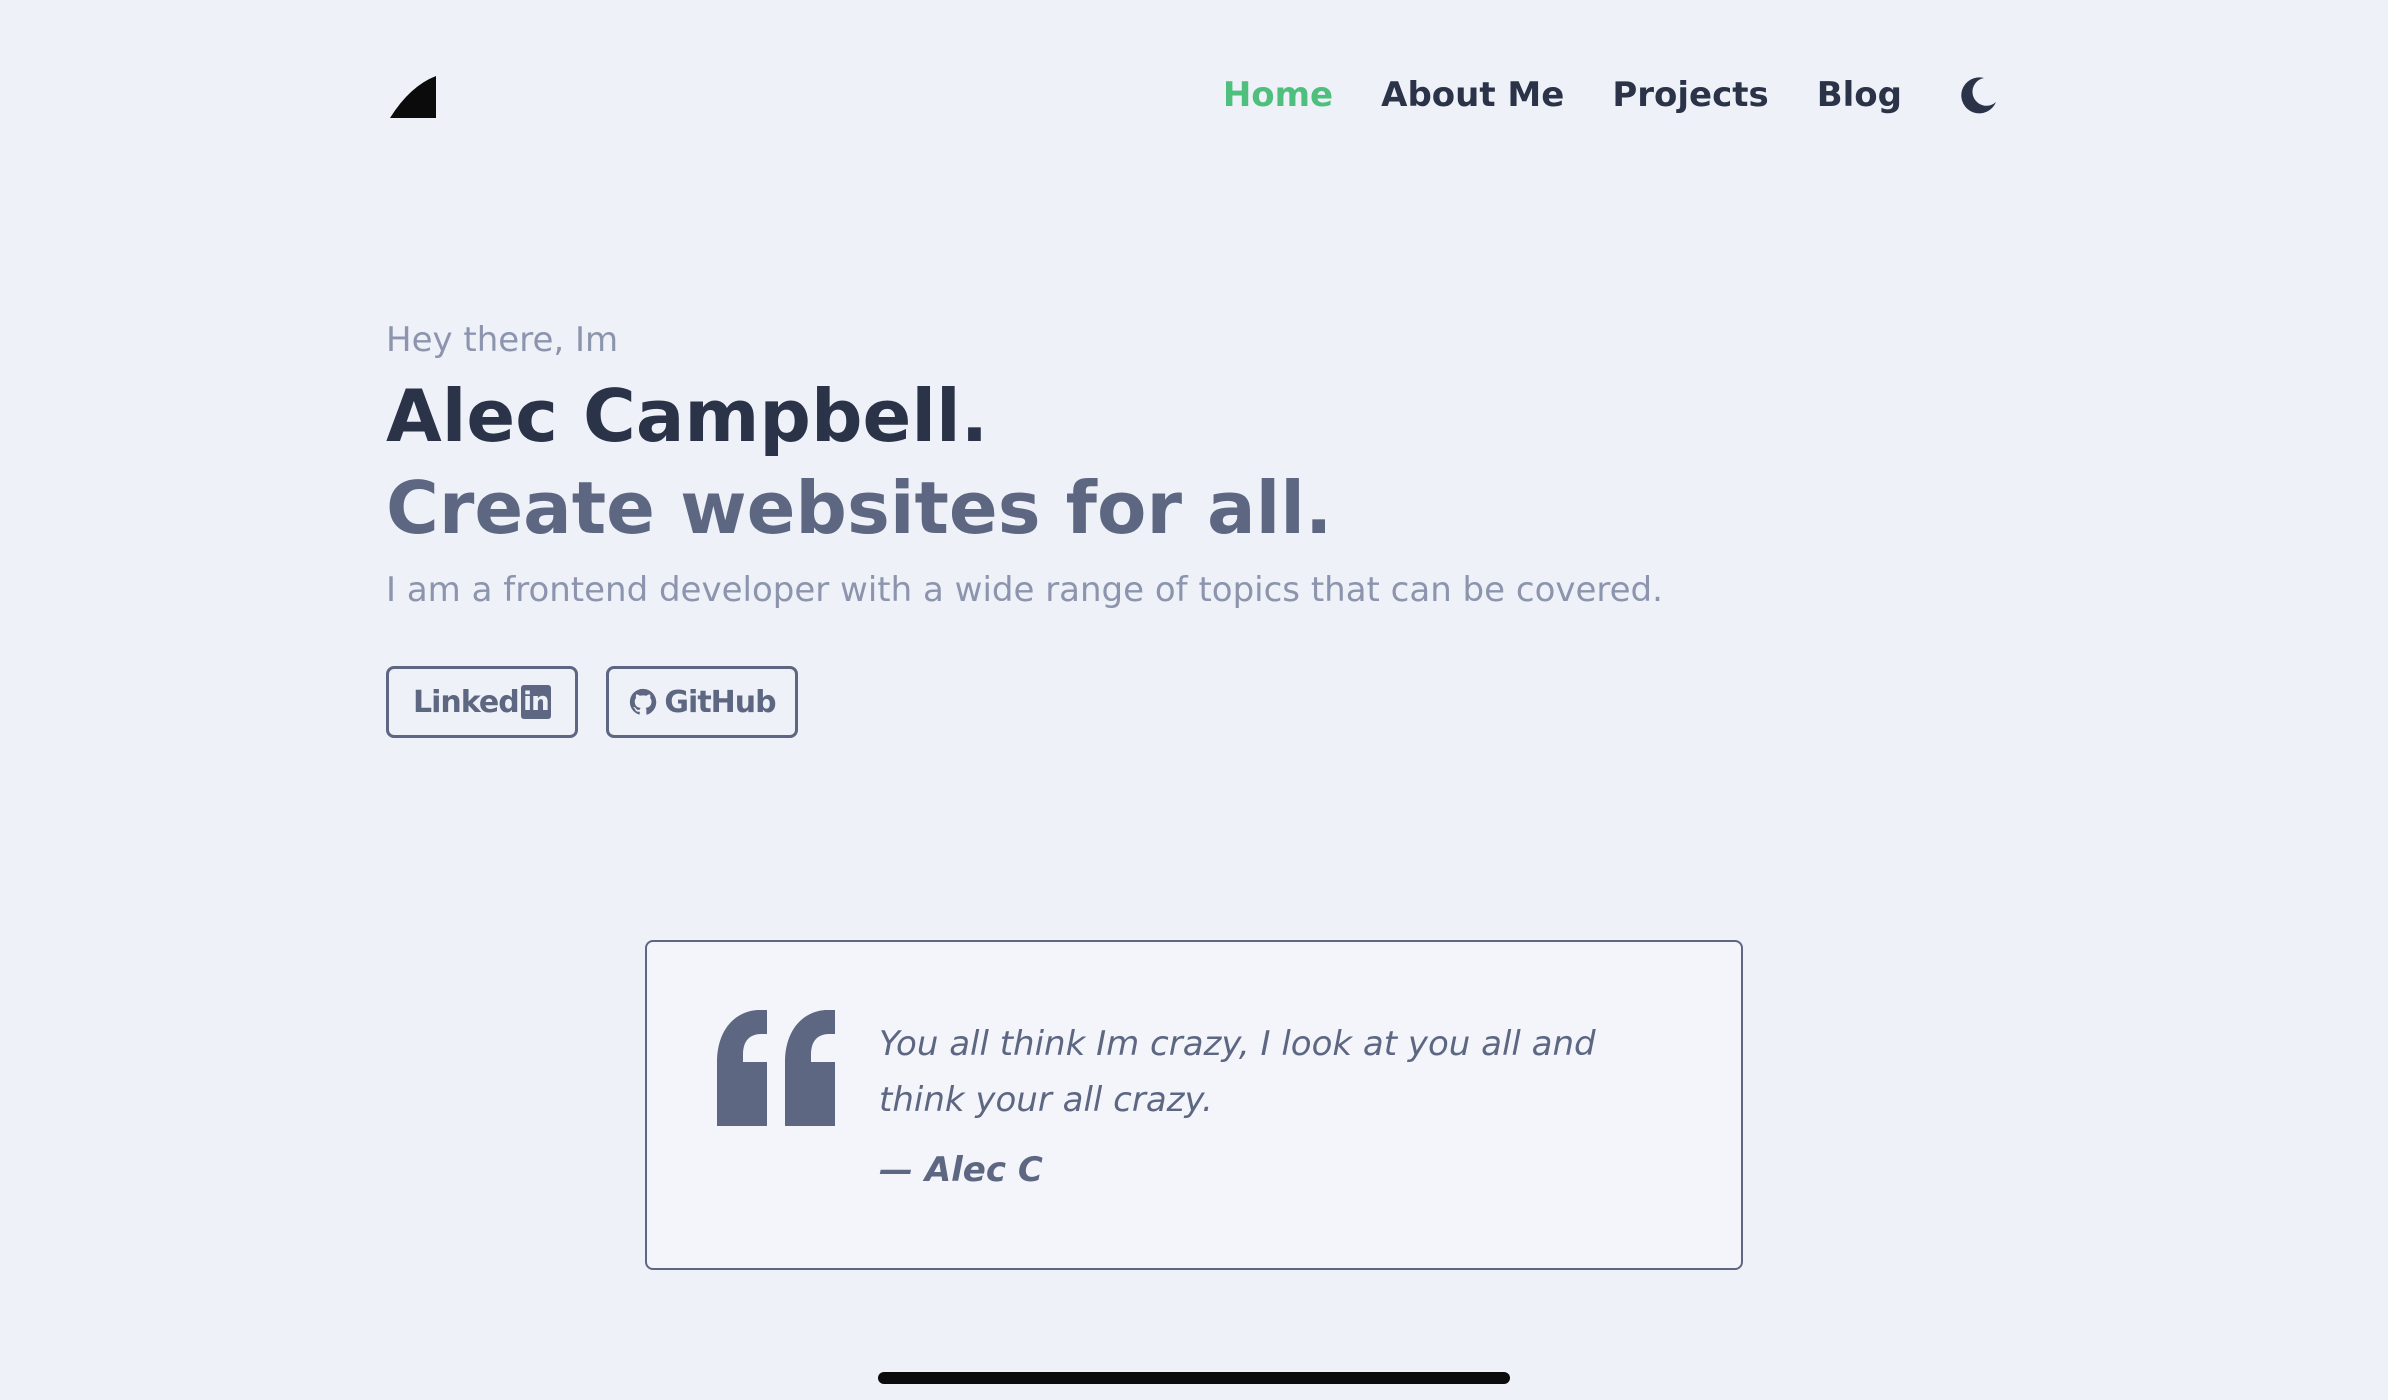 Image resolution: width=2388 pixels, height=1400 pixels. I want to click on nav-home-link: Home, so click(1278, 95).